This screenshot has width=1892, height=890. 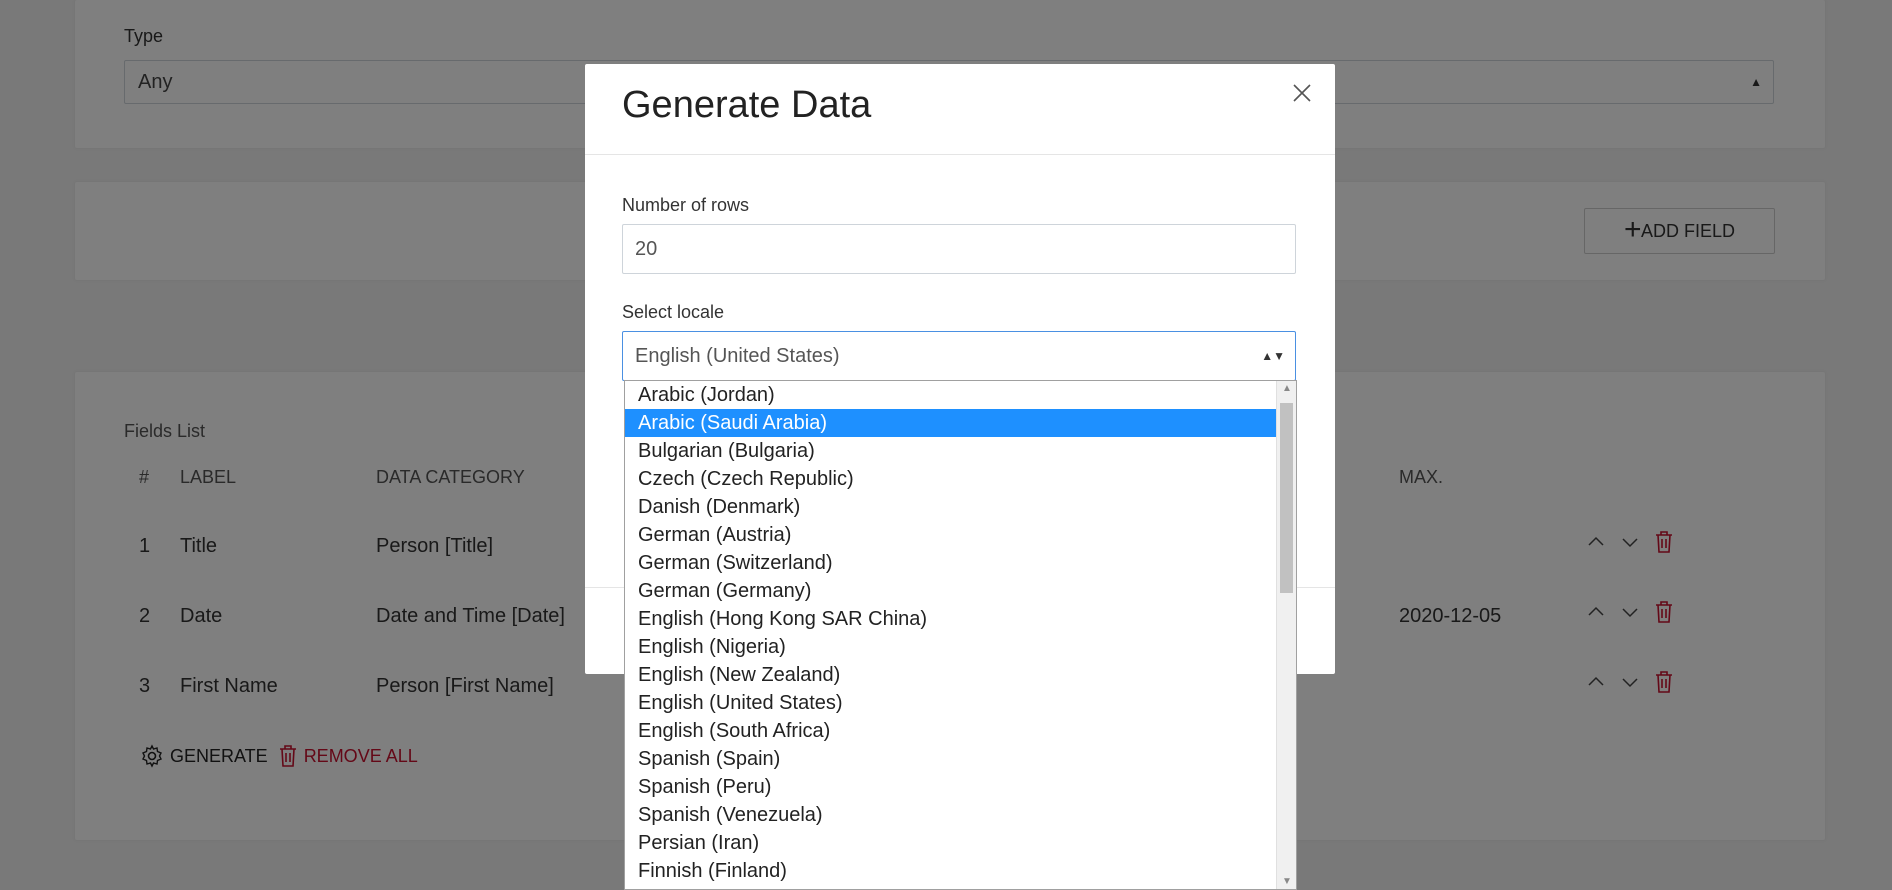 I want to click on scroll-down-icon: ▼, so click(x=1286, y=881).